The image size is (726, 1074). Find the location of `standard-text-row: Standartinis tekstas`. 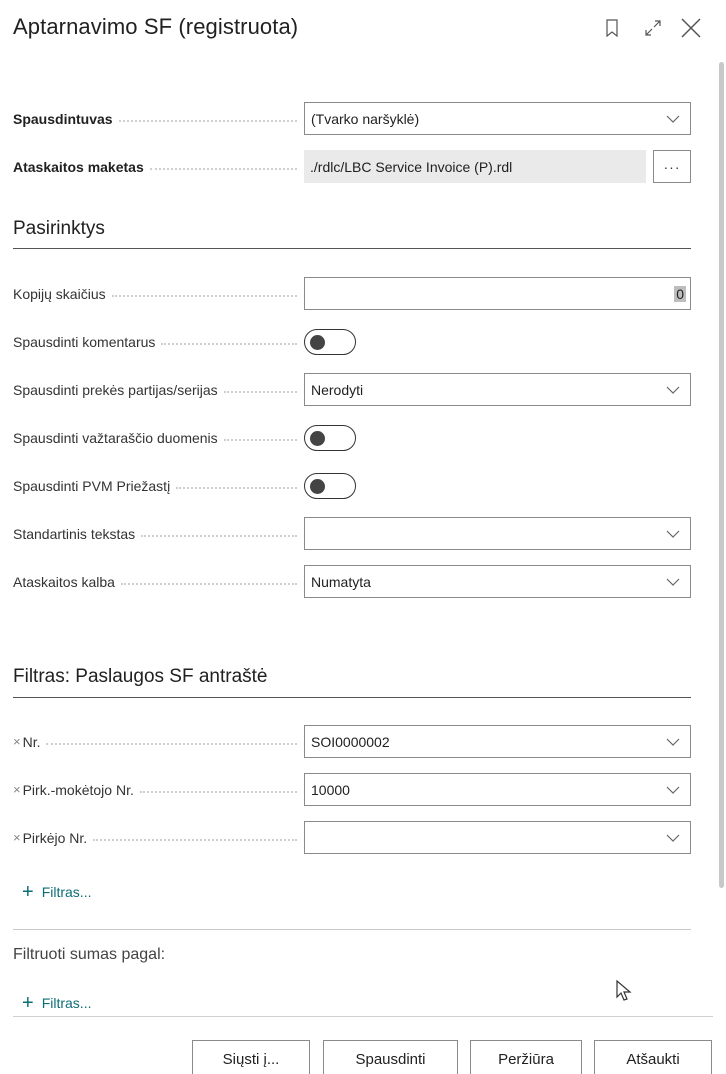

standard-text-row: Standartinis tekstas is located at coordinates (352, 533).